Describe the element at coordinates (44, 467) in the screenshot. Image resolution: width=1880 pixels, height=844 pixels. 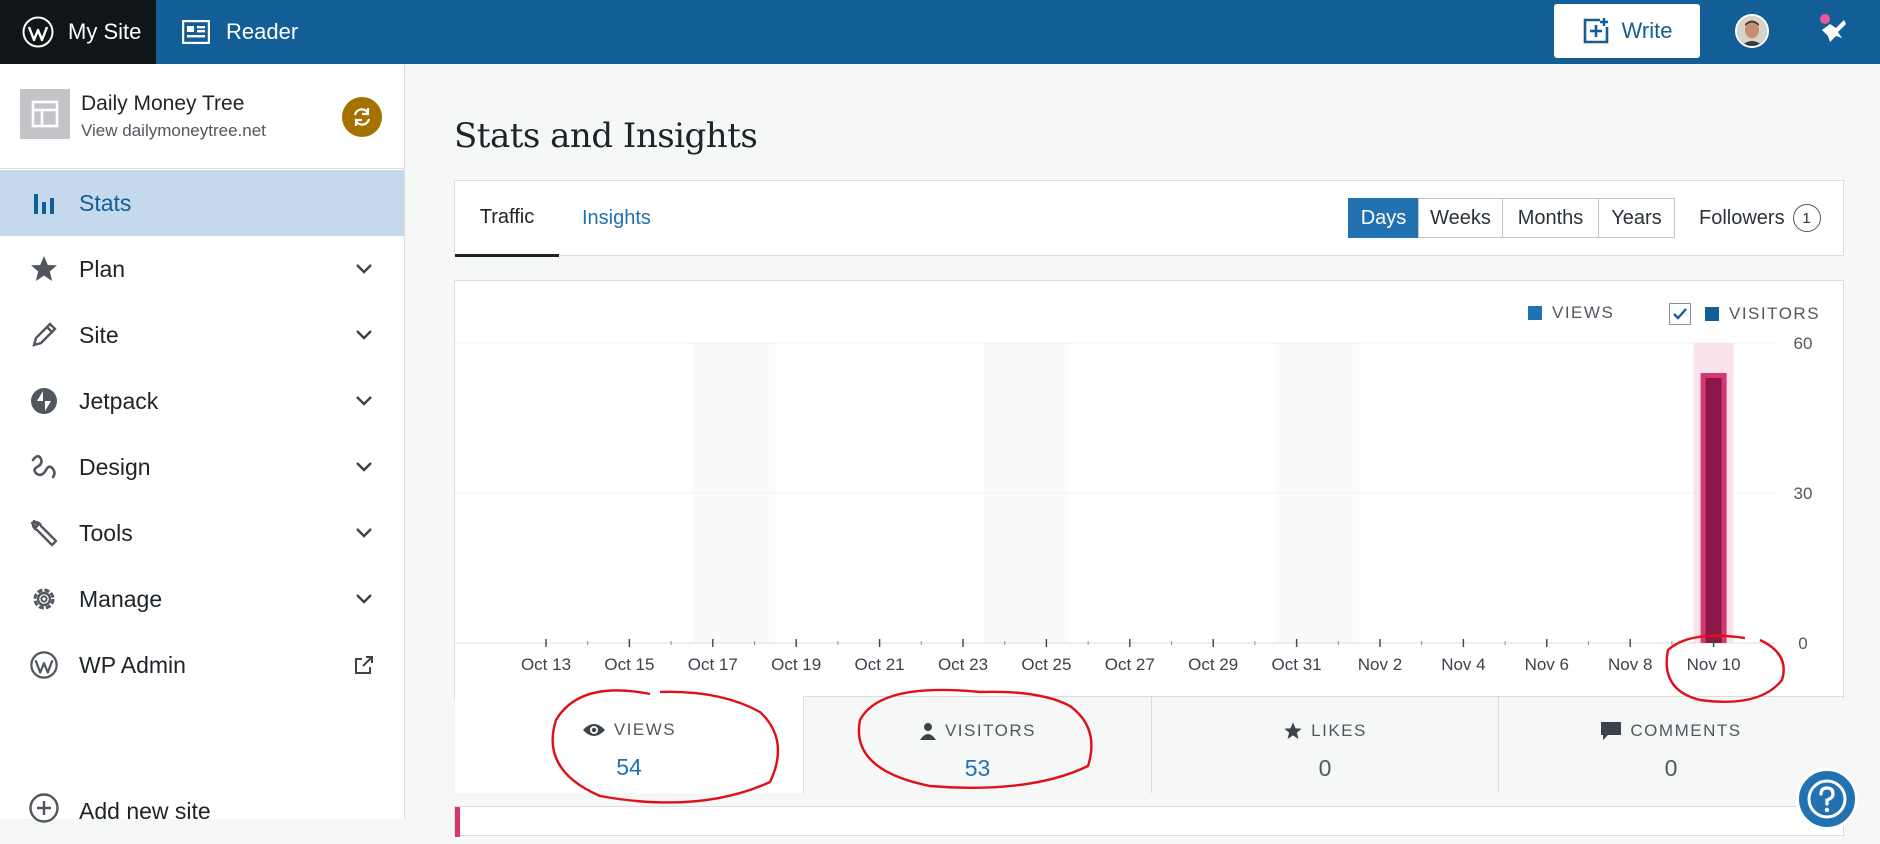
I see `design-icon` at that location.